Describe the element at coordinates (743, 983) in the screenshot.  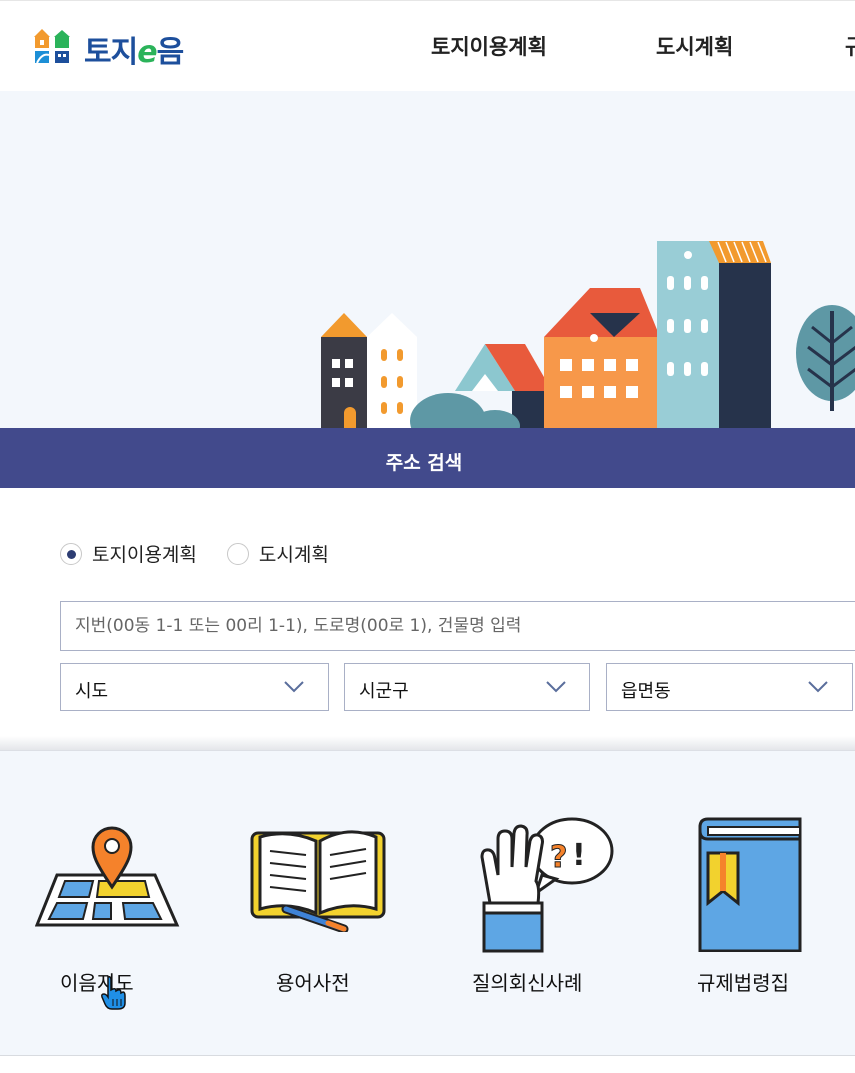
I see `quick-menu-label: 규제법령집` at that location.